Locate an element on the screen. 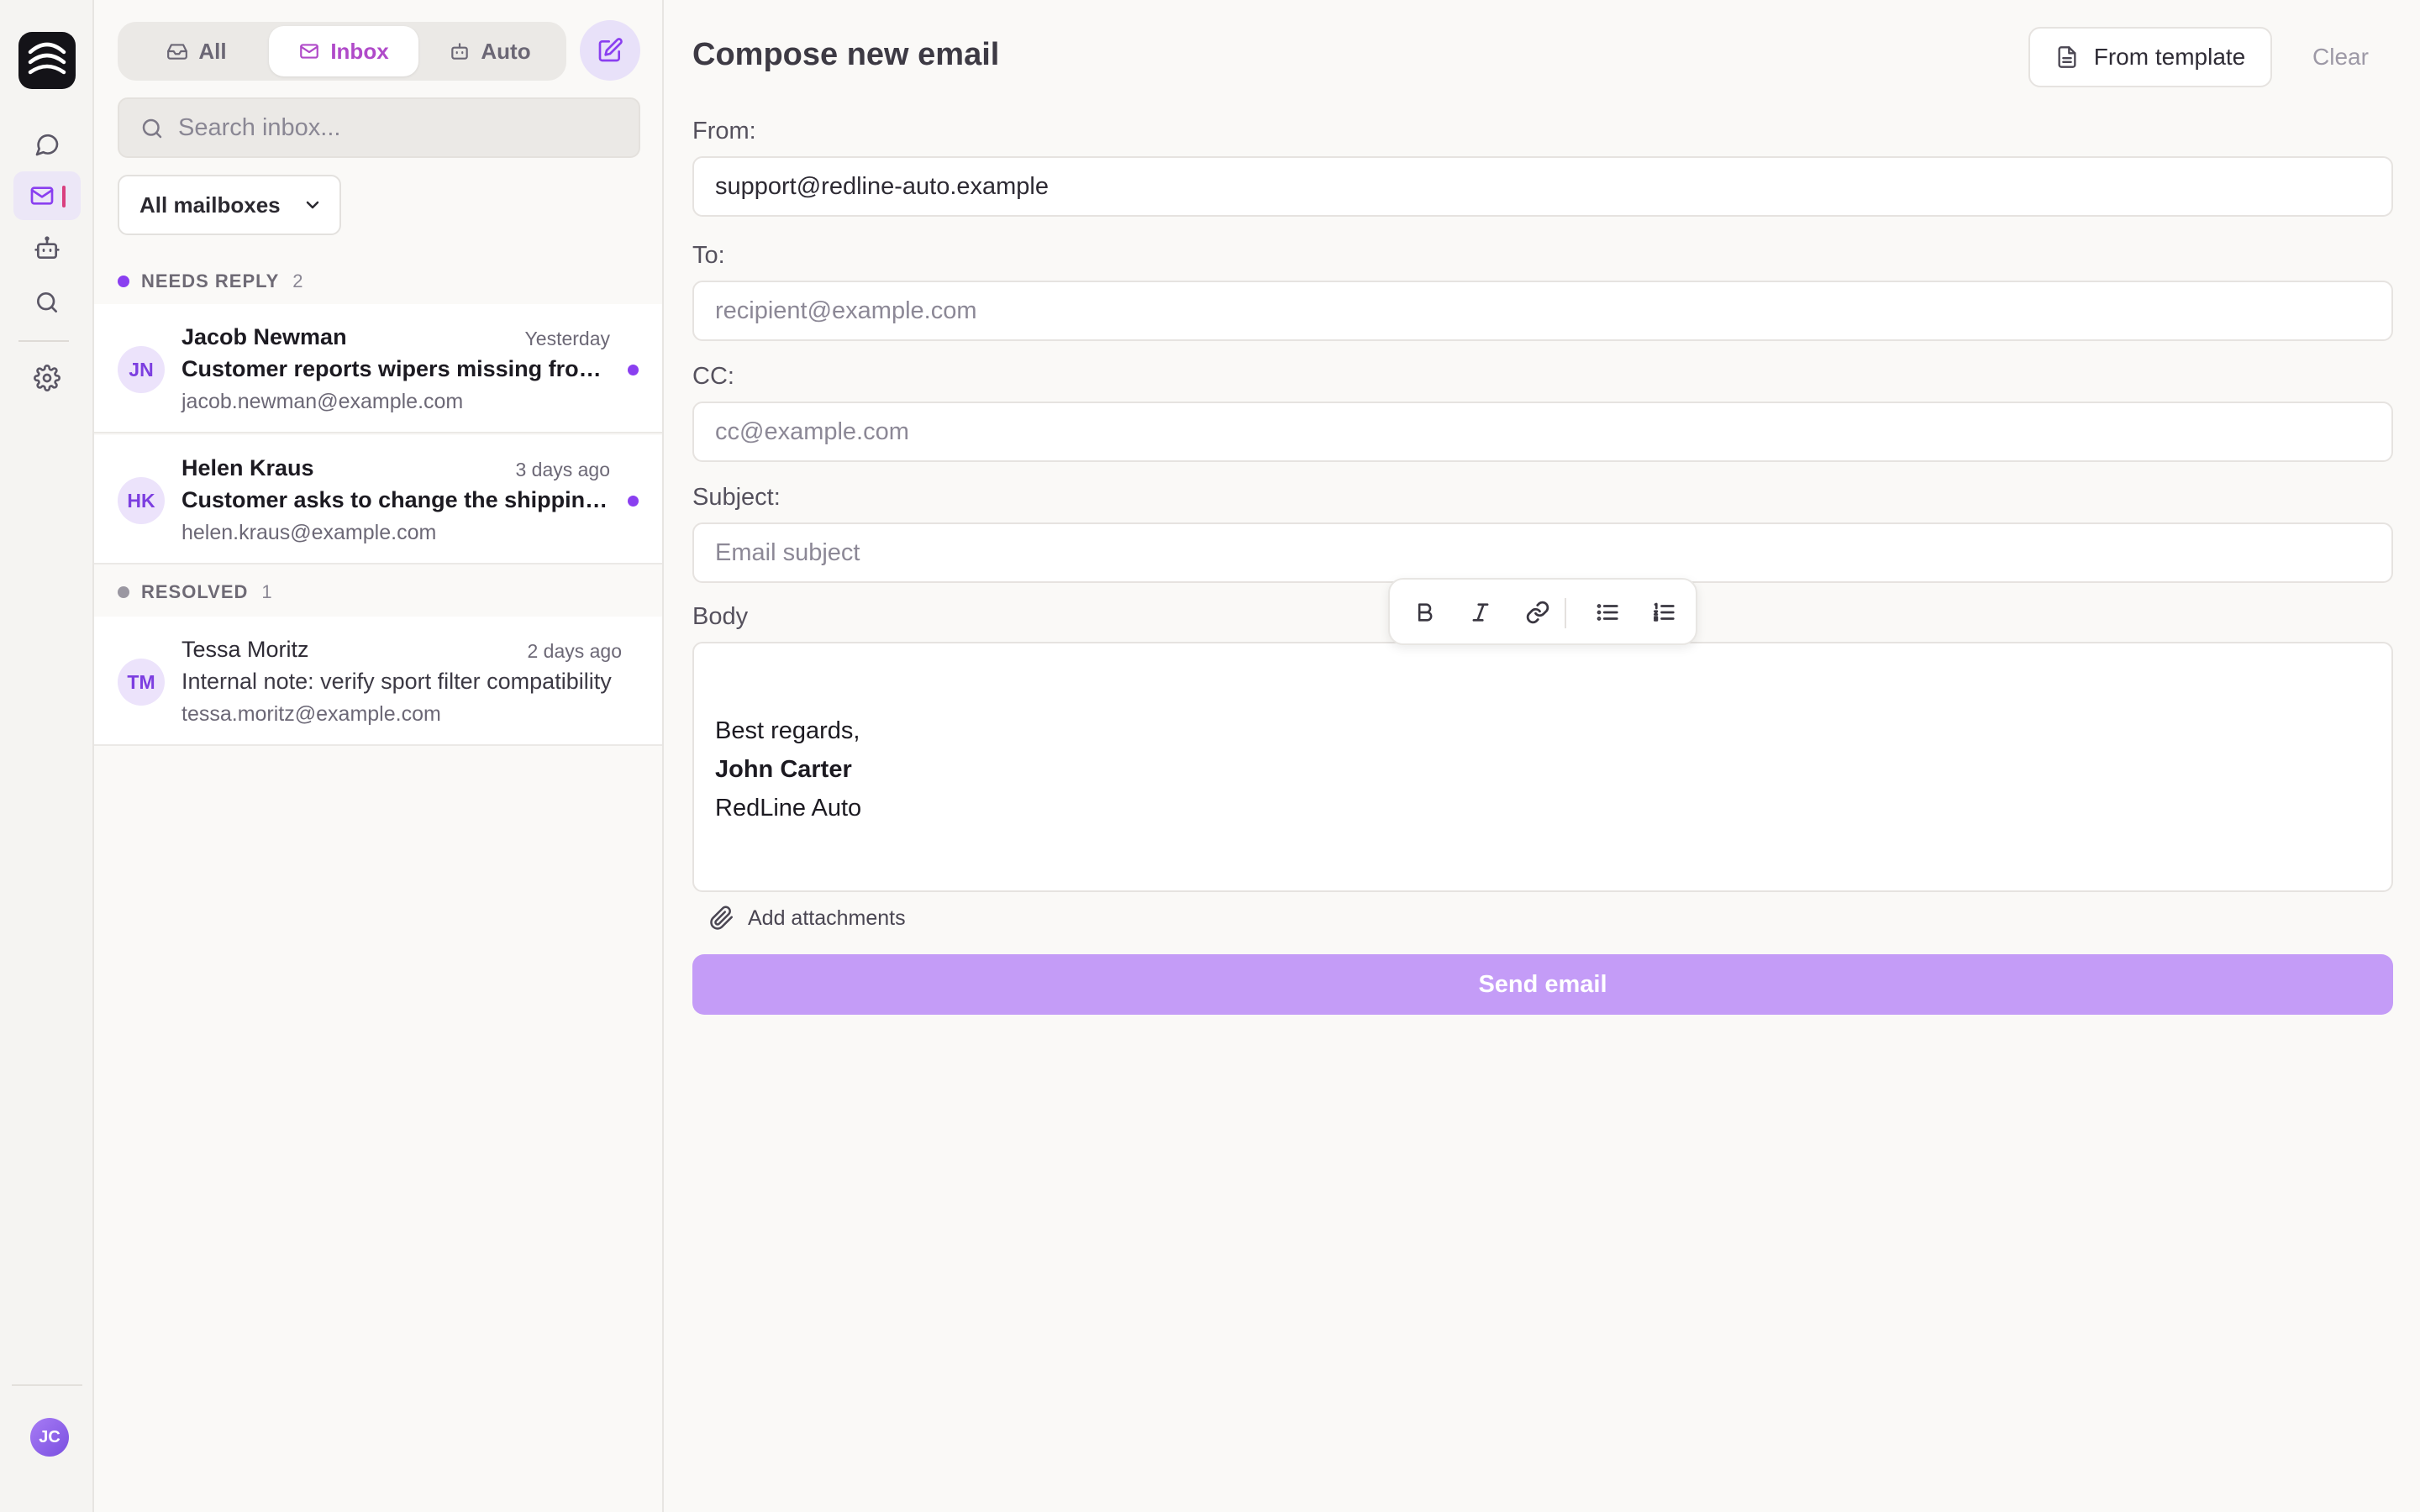  from-input is located at coordinates (1542, 186).